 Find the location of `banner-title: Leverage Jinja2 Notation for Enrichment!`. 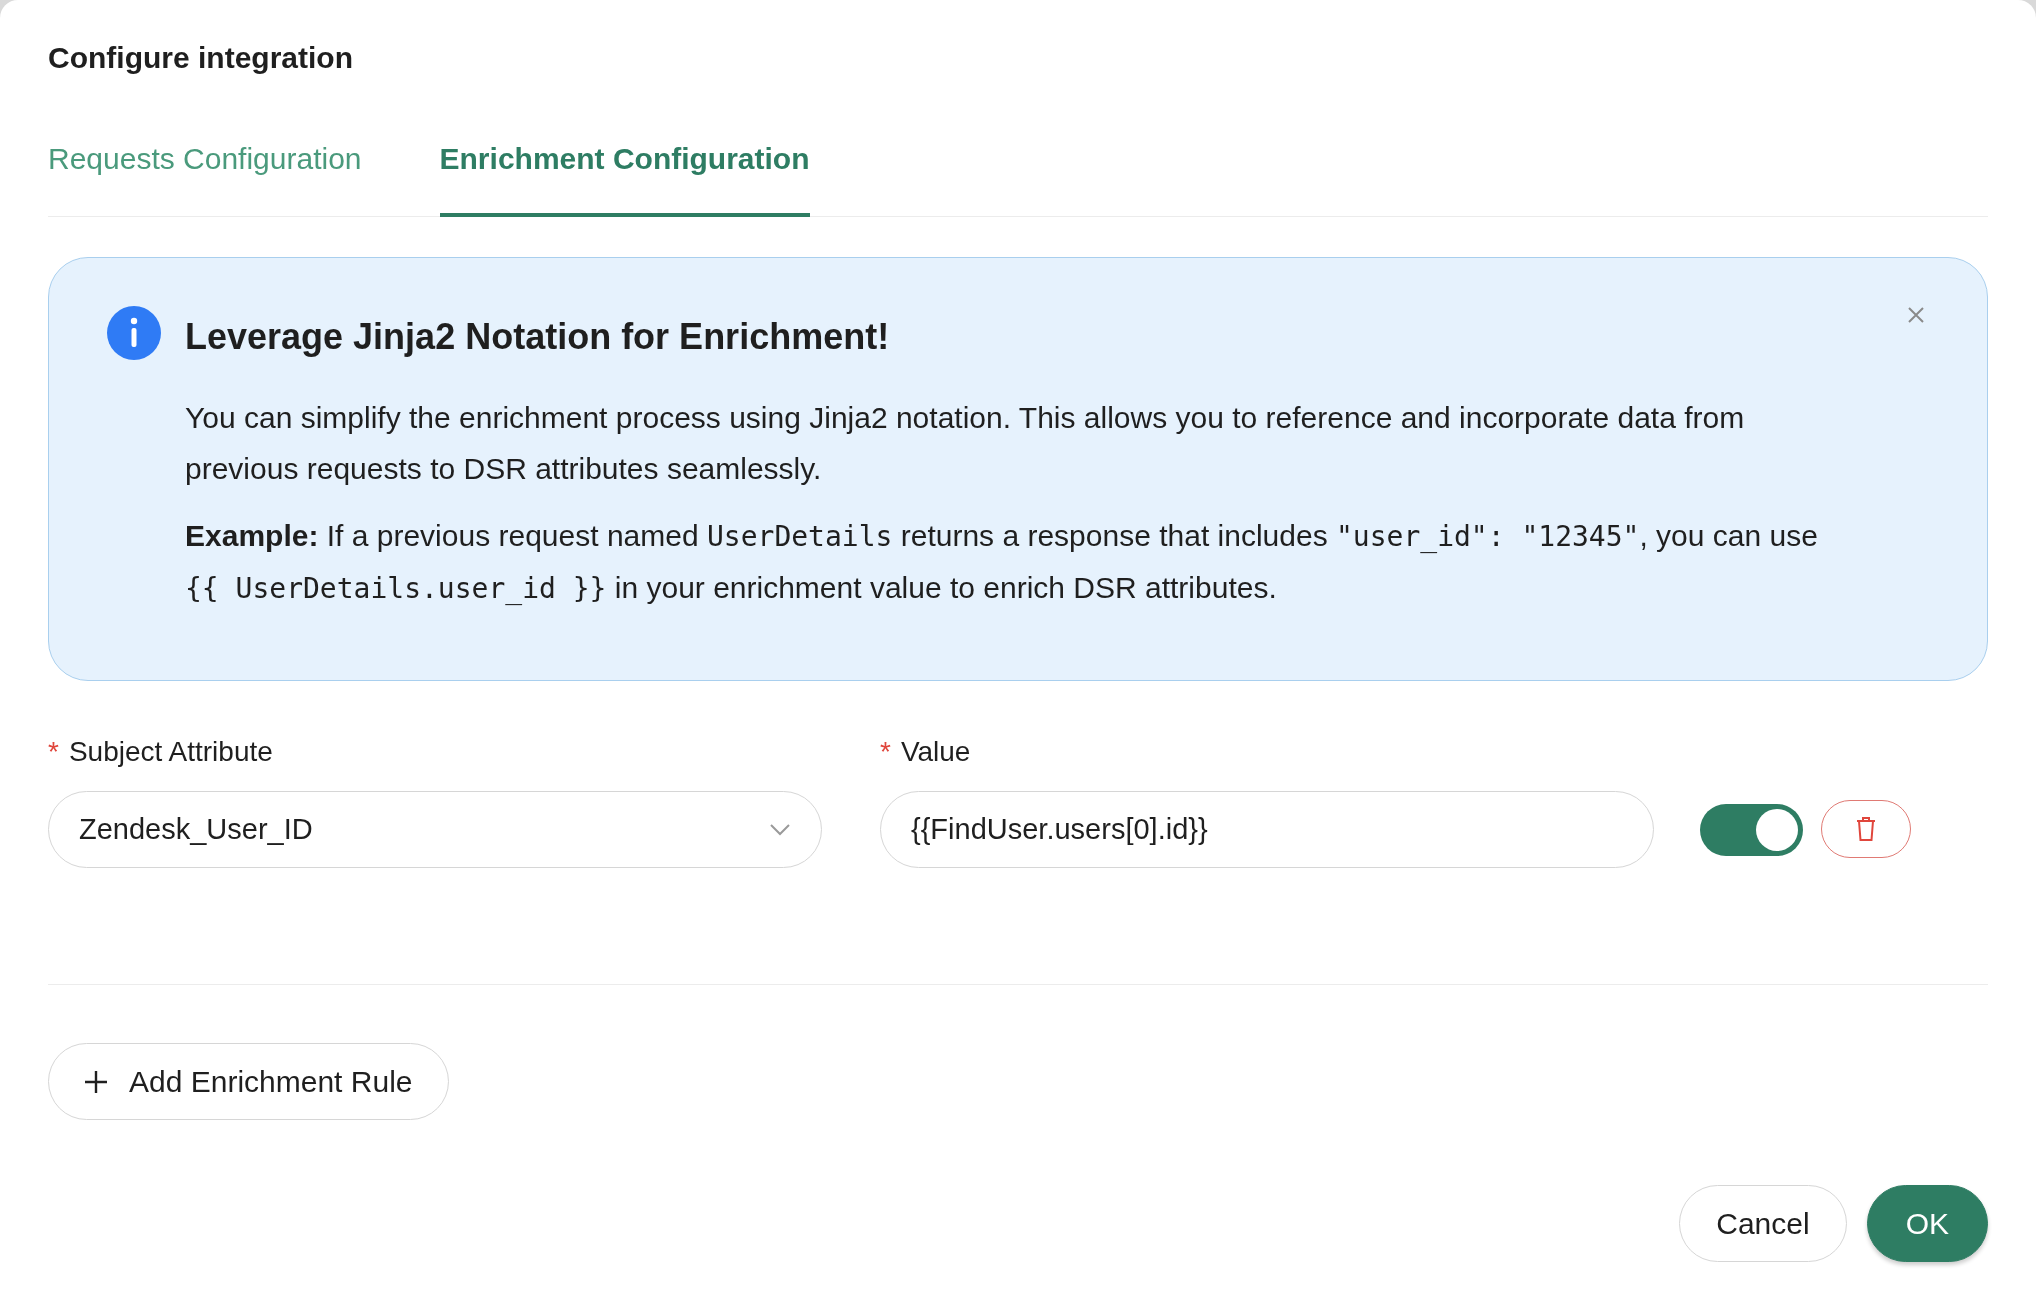

banner-title: Leverage Jinja2 Notation for Enrichment! is located at coordinates (537, 337).